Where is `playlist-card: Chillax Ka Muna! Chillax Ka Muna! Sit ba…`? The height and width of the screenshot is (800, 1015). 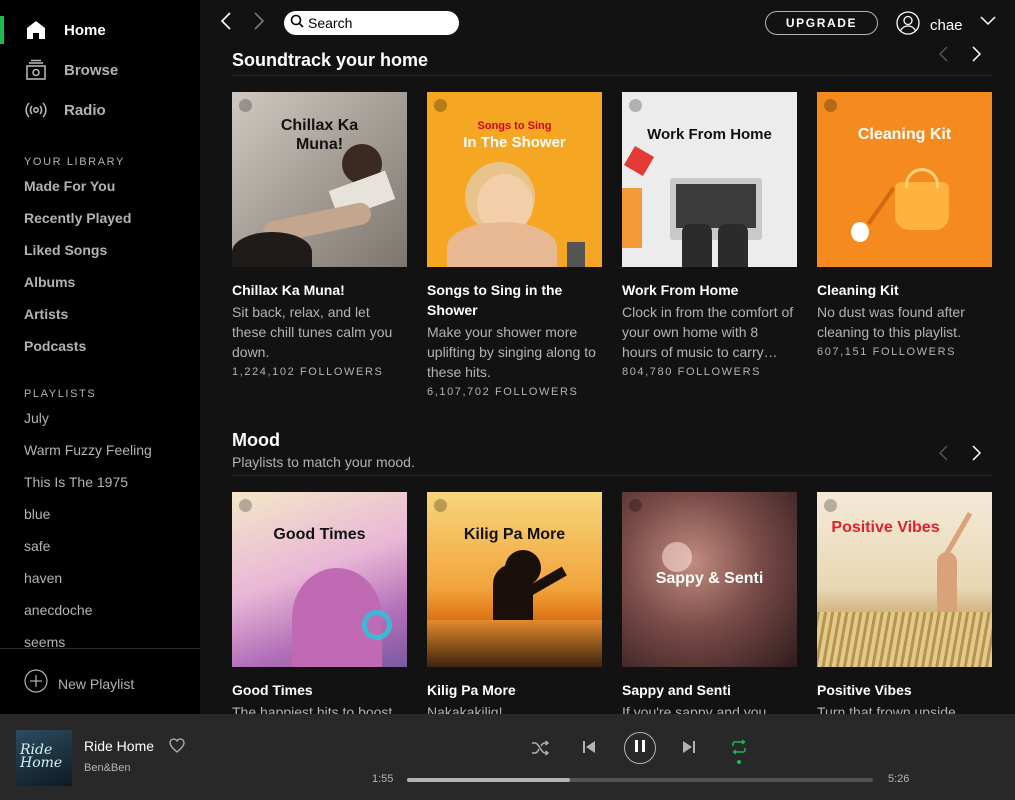 playlist-card: Chillax Ka Muna! Chillax Ka Muna! Sit ba… is located at coordinates (319, 235).